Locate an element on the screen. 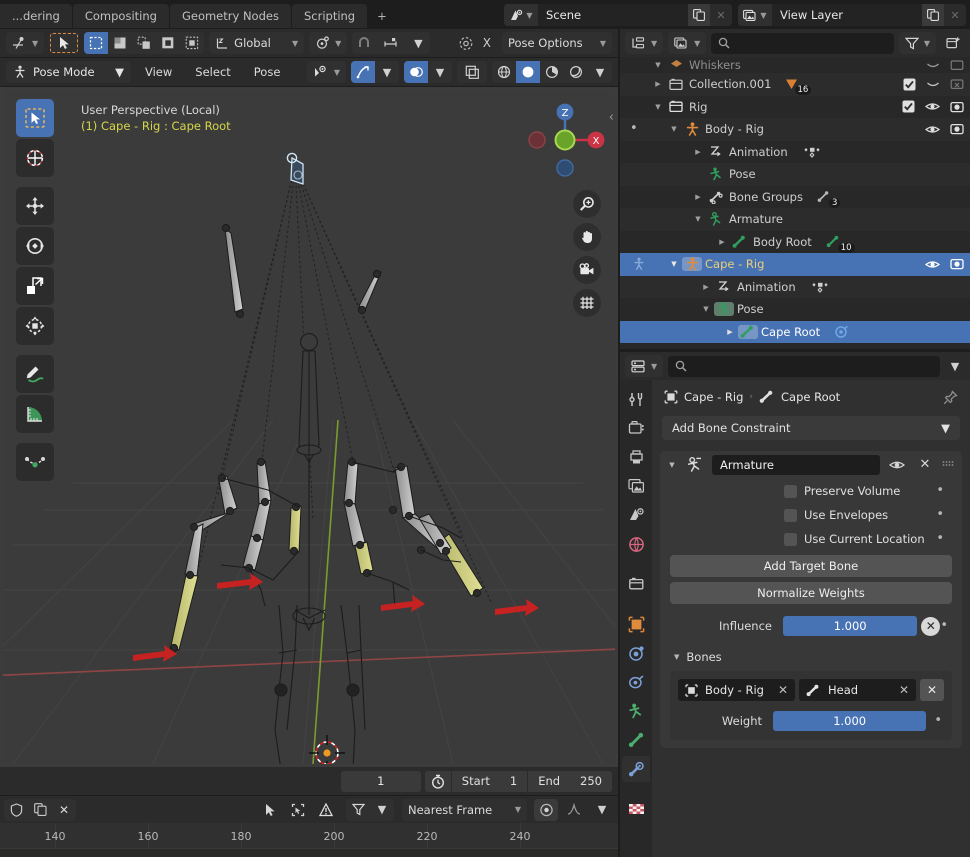 The width and height of the screenshot is (970, 857). properties-tab-armature-data is located at coordinates (636, 711).